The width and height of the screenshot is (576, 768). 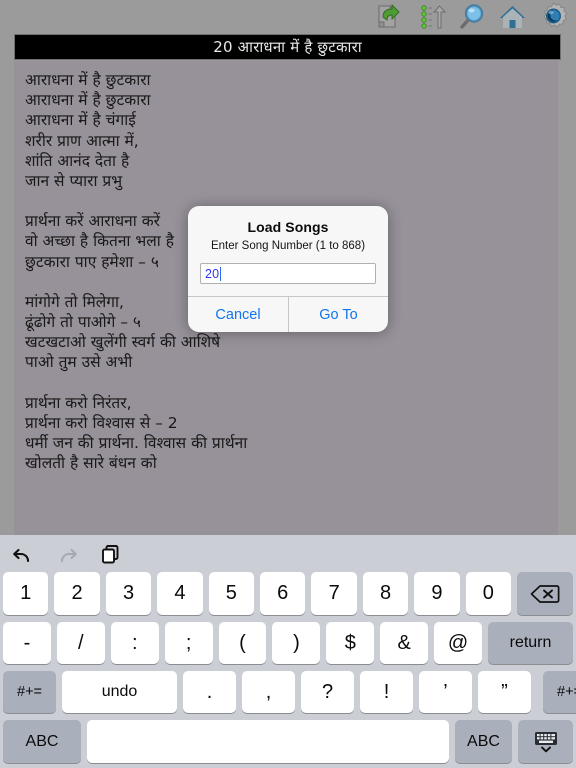 I want to click on key-paren-close: ), so click(x=296, y=643).